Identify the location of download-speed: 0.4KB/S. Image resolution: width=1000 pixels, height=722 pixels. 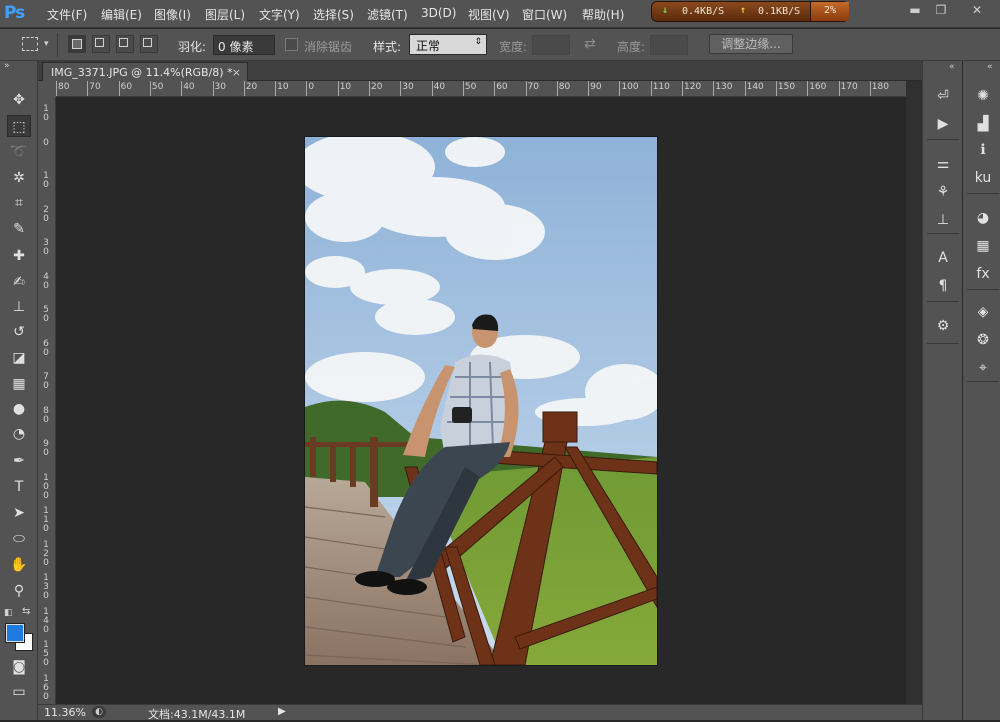
(703, 11).